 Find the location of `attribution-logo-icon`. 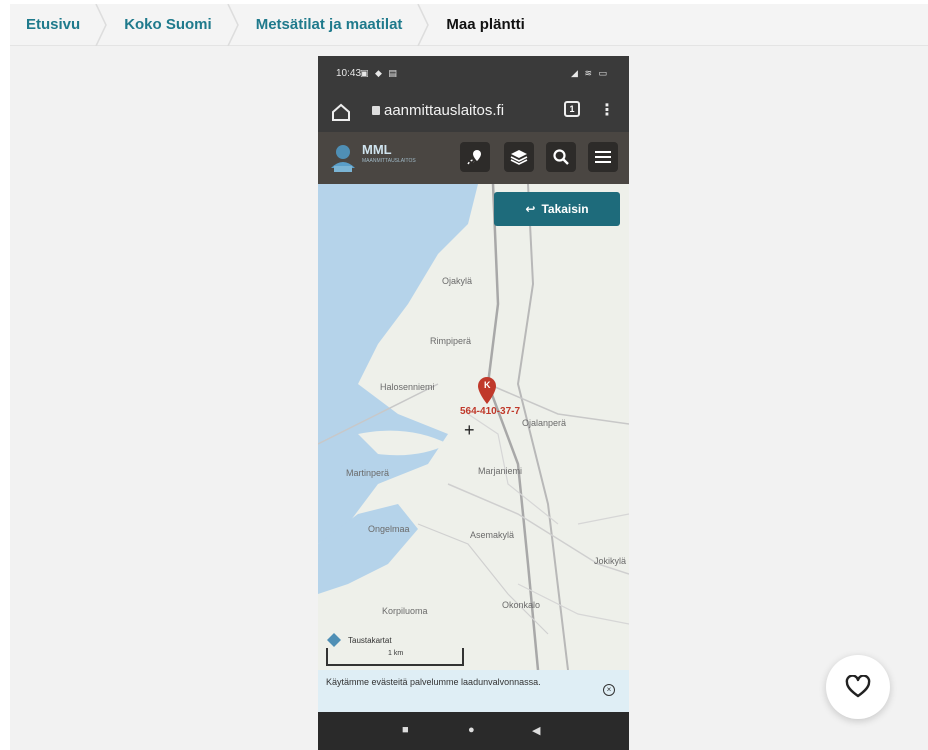

attribution-logo-icon is located at coordinates (334, 640).